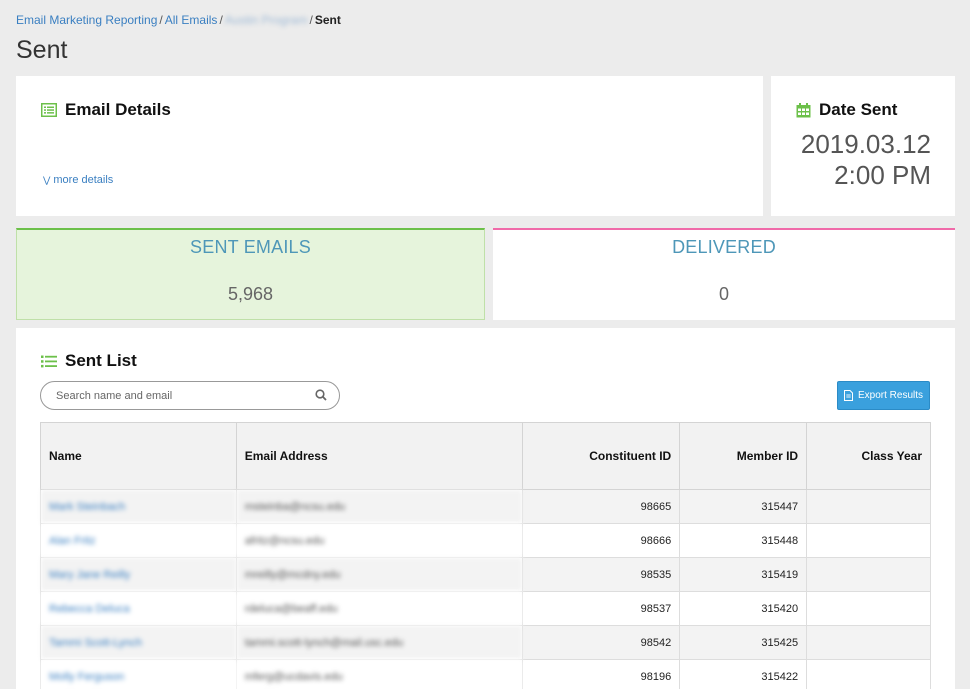 The width and height of the screenshot is (970, 689). Describe the element at coordinates (379, 456) in the screenshot. I see `column-header-email: Email Address` at that location.